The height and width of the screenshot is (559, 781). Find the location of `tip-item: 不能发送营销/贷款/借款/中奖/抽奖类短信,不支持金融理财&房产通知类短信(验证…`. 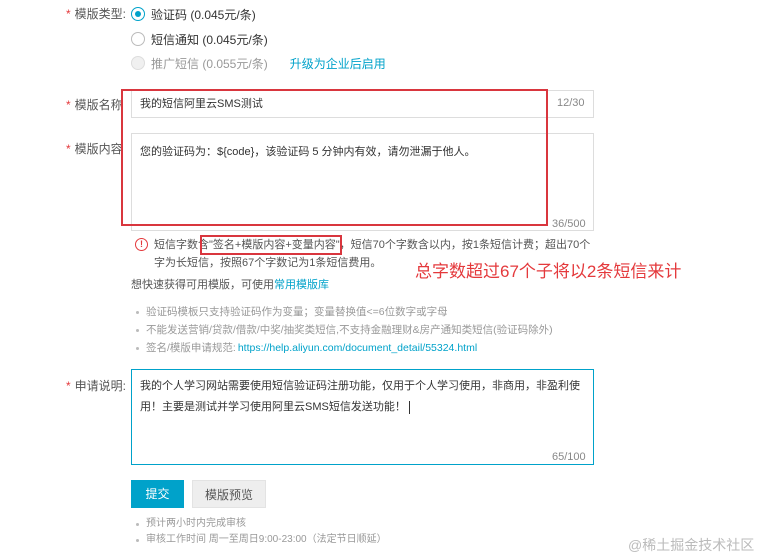

tip-item: 不能发送营销/贷款/借款/中奖/抽奖类短信,不支持金融理财&房产通知类短信(验证… is located at coordinates (343, 330).